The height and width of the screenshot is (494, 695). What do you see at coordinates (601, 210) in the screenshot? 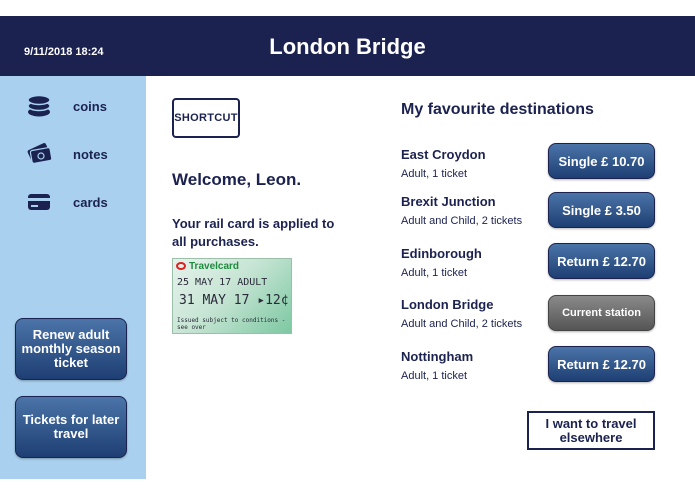
I see `destination-ticket-button: Single £ 3.50` at bounding box center [601, 210].